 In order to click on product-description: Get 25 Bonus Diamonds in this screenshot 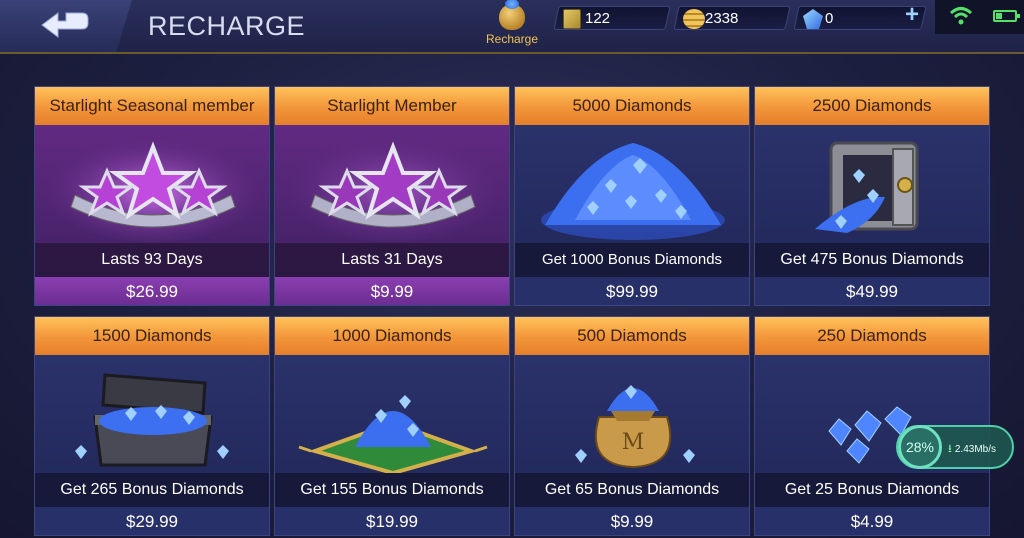, I will do `click(872, 490)`.